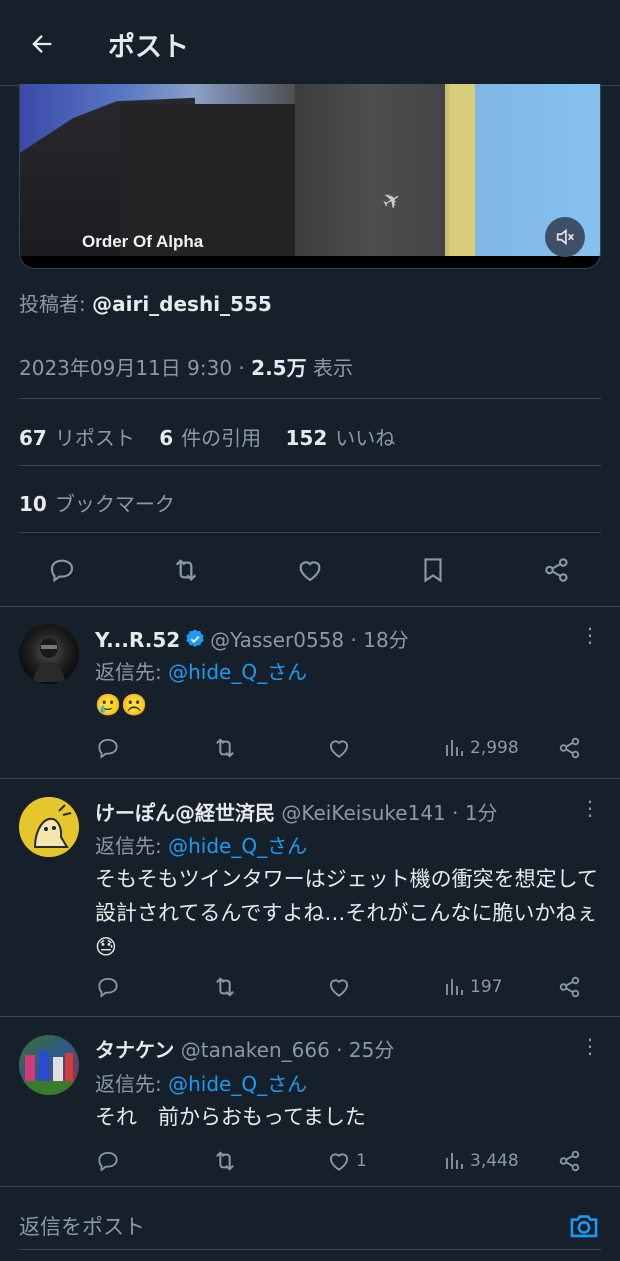  Describe the element at coordinates (340, 438) in the screenshot. I see `likes-stat: 152 いいね` at that location.